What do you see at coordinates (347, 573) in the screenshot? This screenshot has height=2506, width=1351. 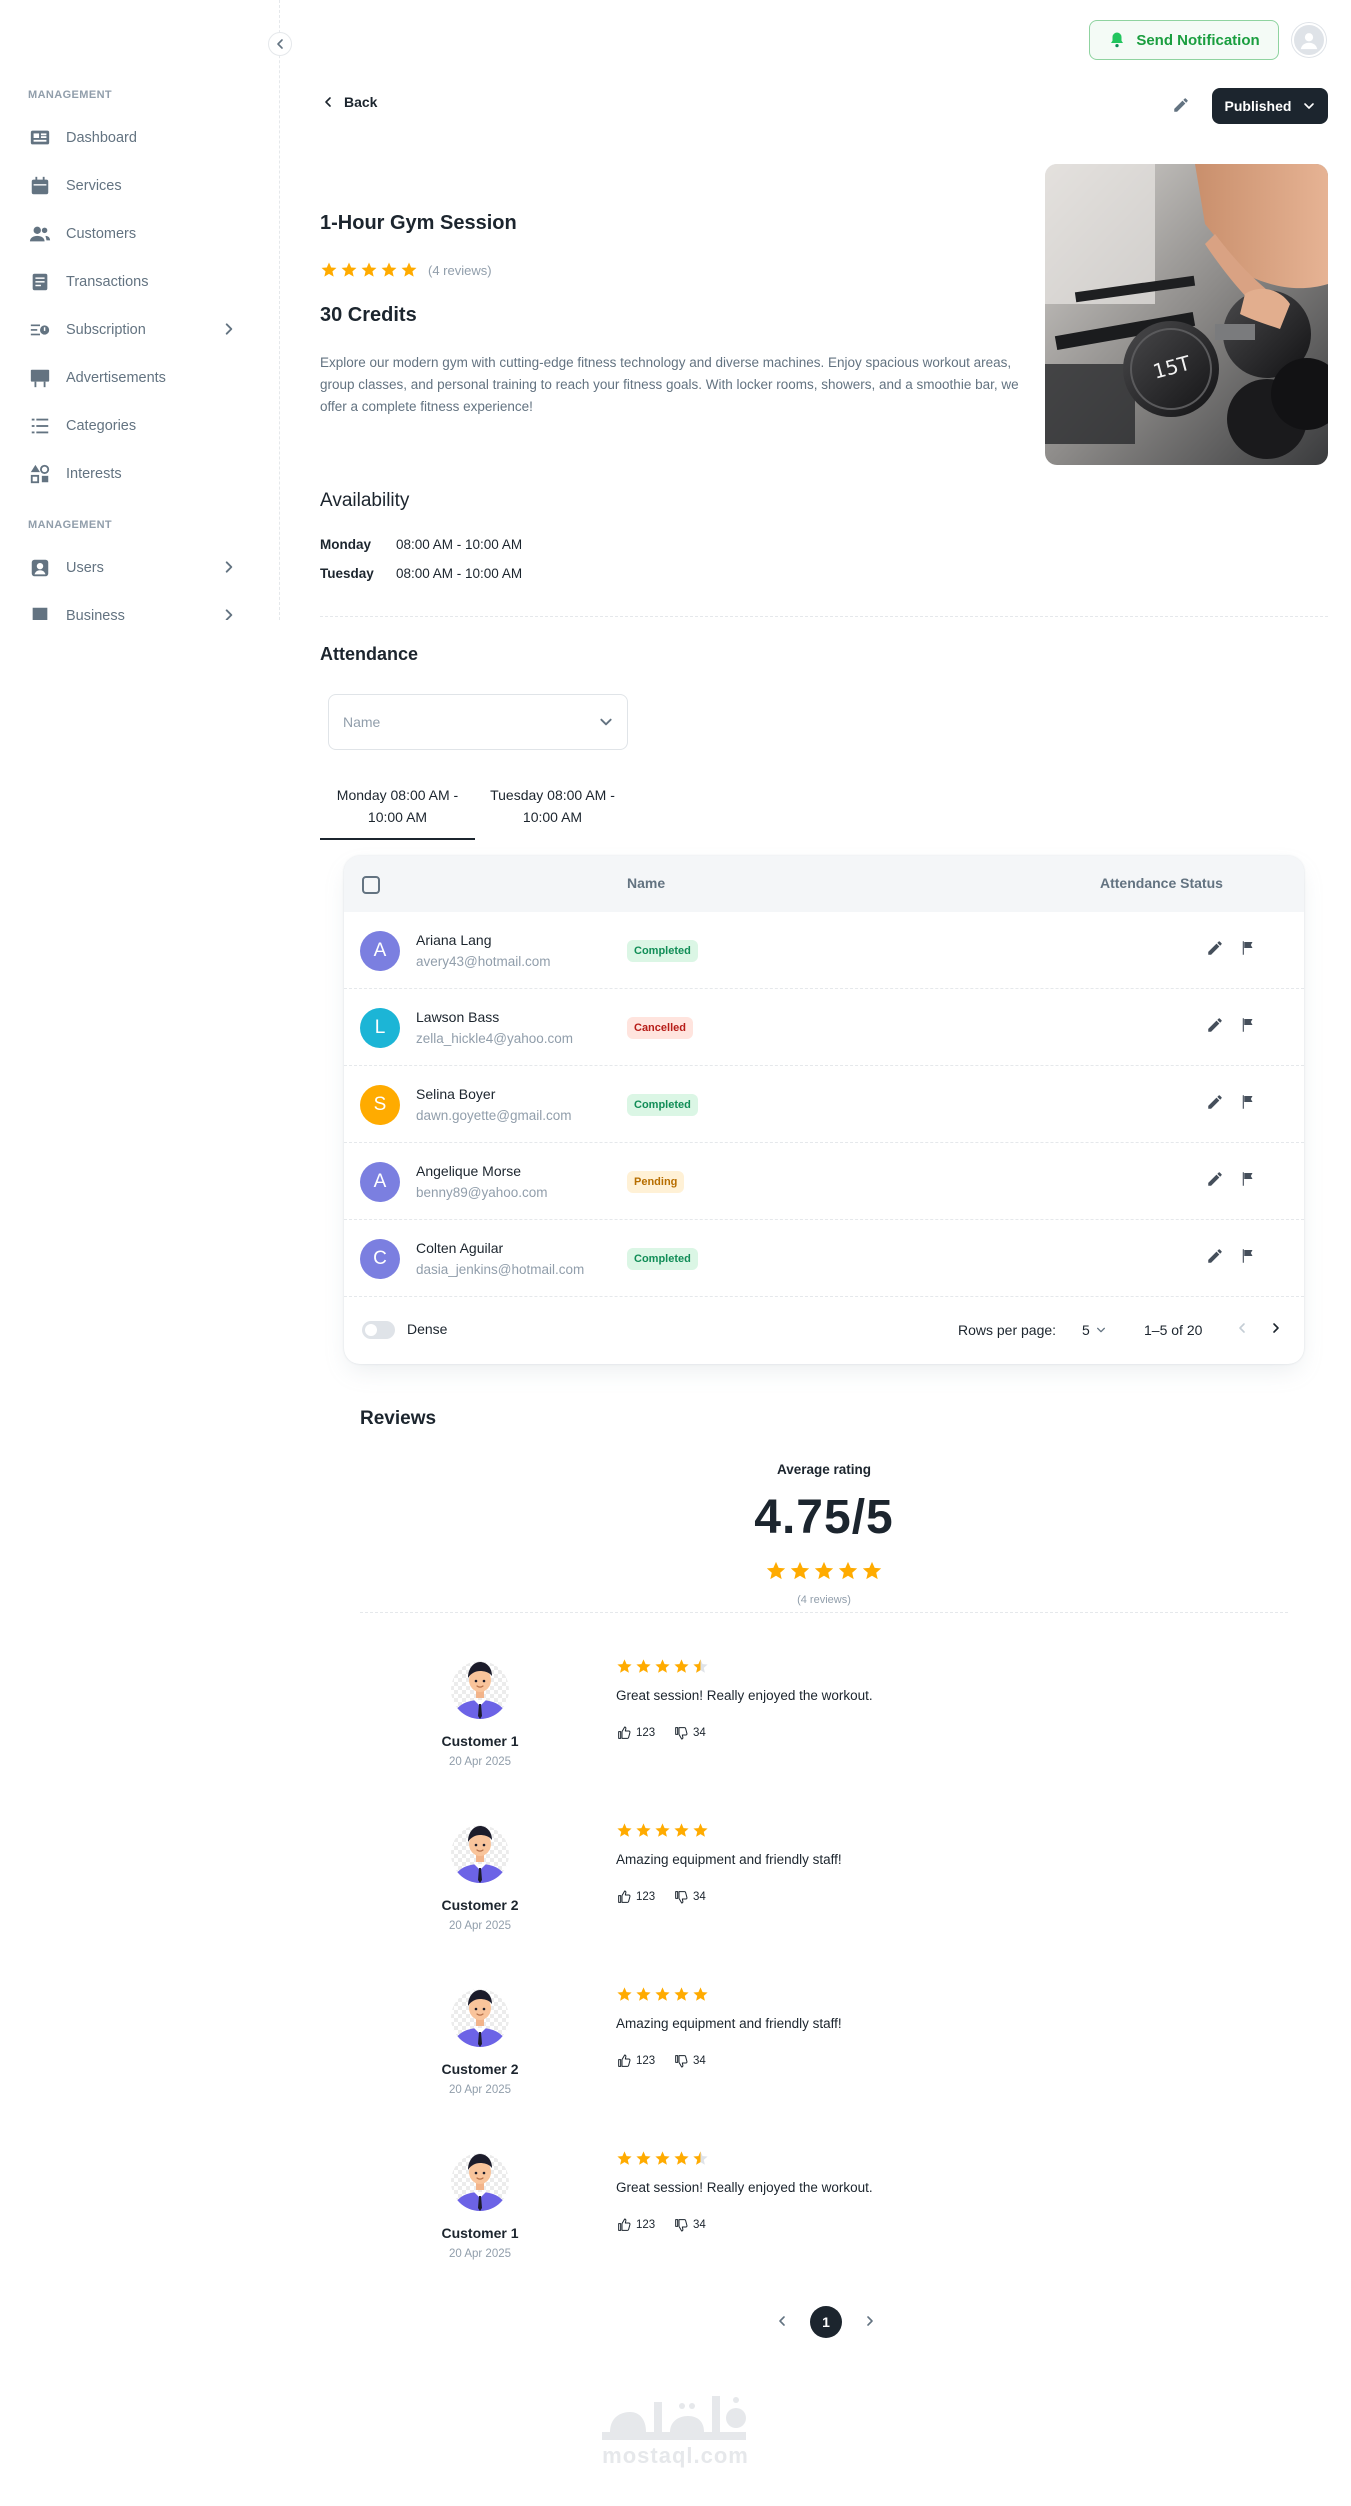 I see `availability-day: Tuesday` at bounding box center [347, 573].